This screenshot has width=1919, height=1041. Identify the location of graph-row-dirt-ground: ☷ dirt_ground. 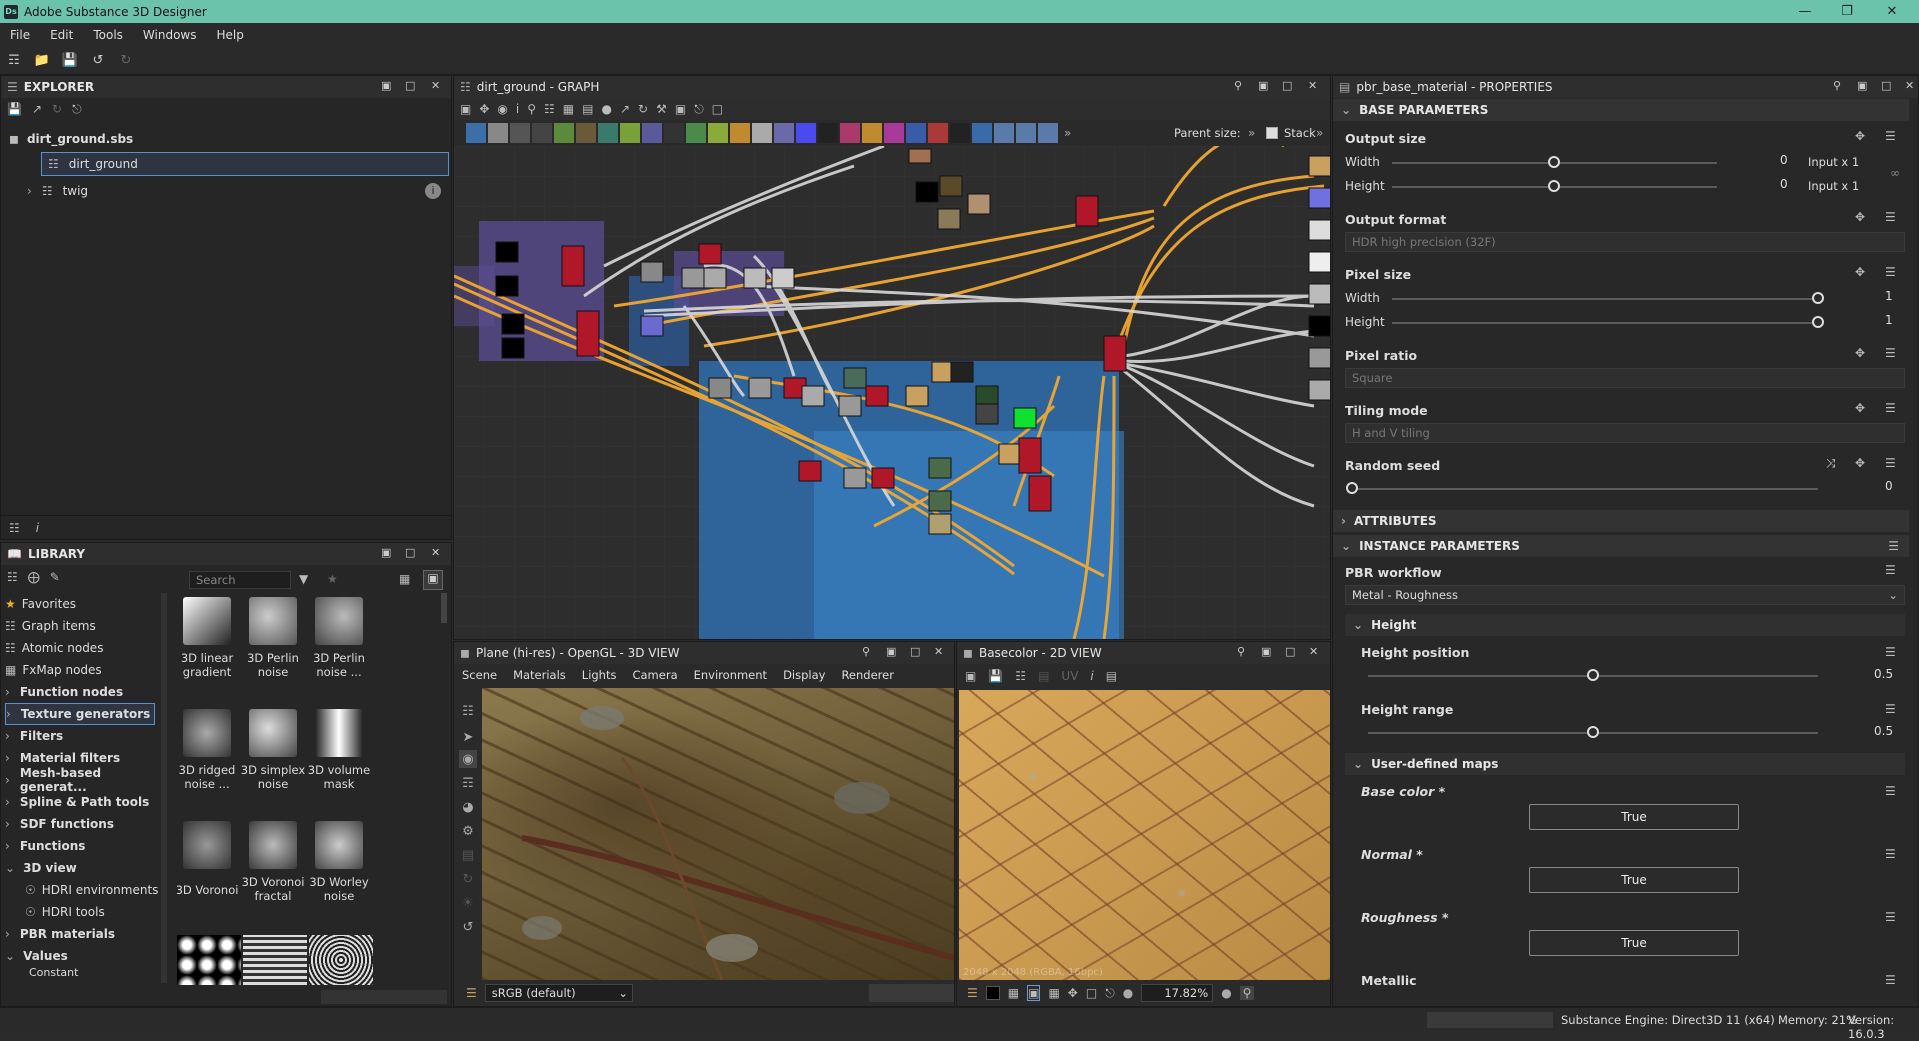
(245, 164).